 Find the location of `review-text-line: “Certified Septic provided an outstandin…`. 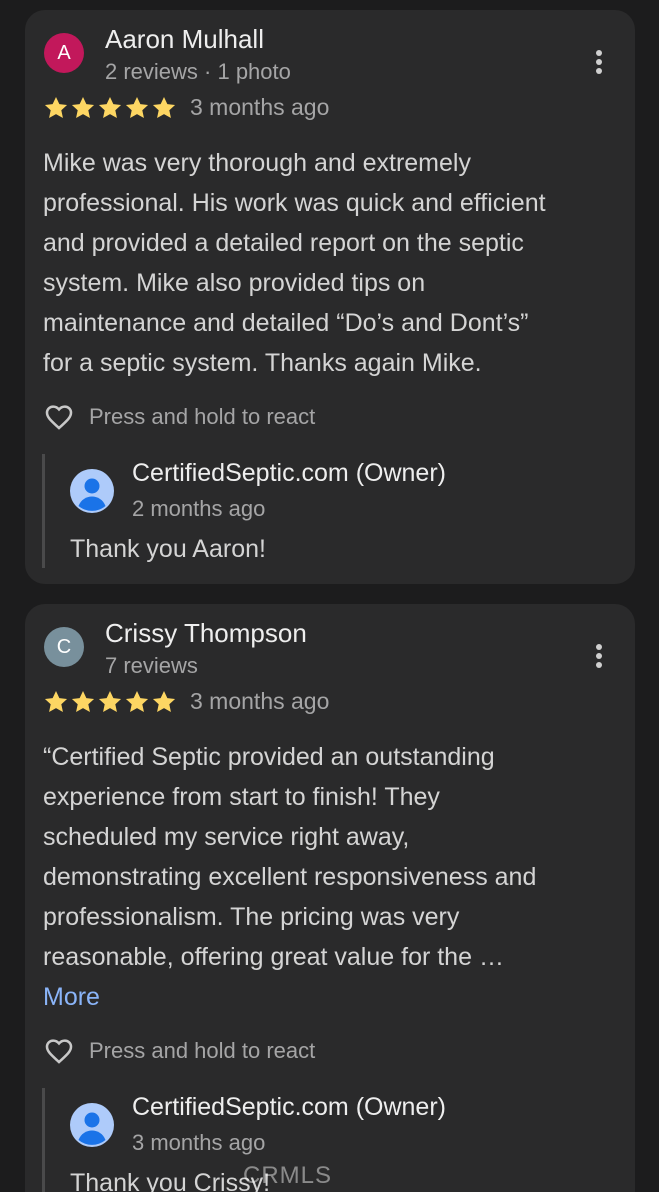

review-text-line: “Certified Septic provided an outstandin… is located at coordinates (269, 757).